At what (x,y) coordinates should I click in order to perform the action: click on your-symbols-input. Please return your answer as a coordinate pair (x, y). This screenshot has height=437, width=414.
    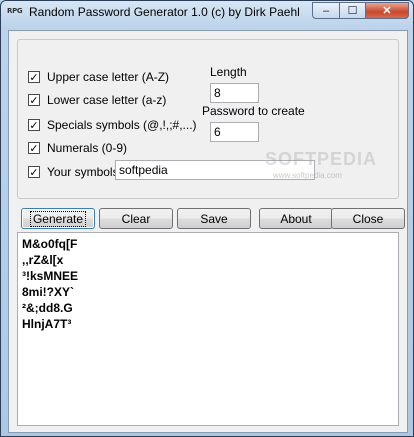
    Looking at the image, I should click on (215, 170).